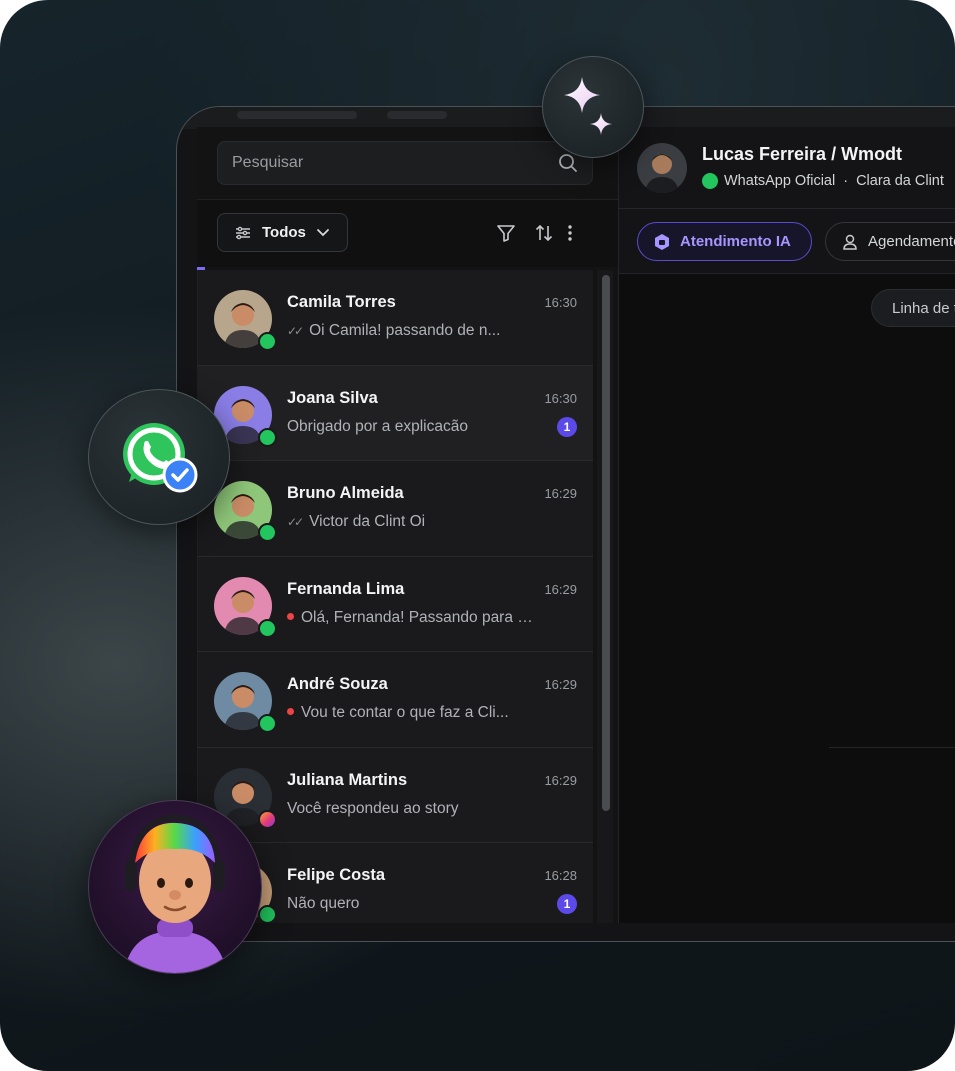  Describe the element at coordinates (392, 163) in the screenshot. I see `search-input` at that location.